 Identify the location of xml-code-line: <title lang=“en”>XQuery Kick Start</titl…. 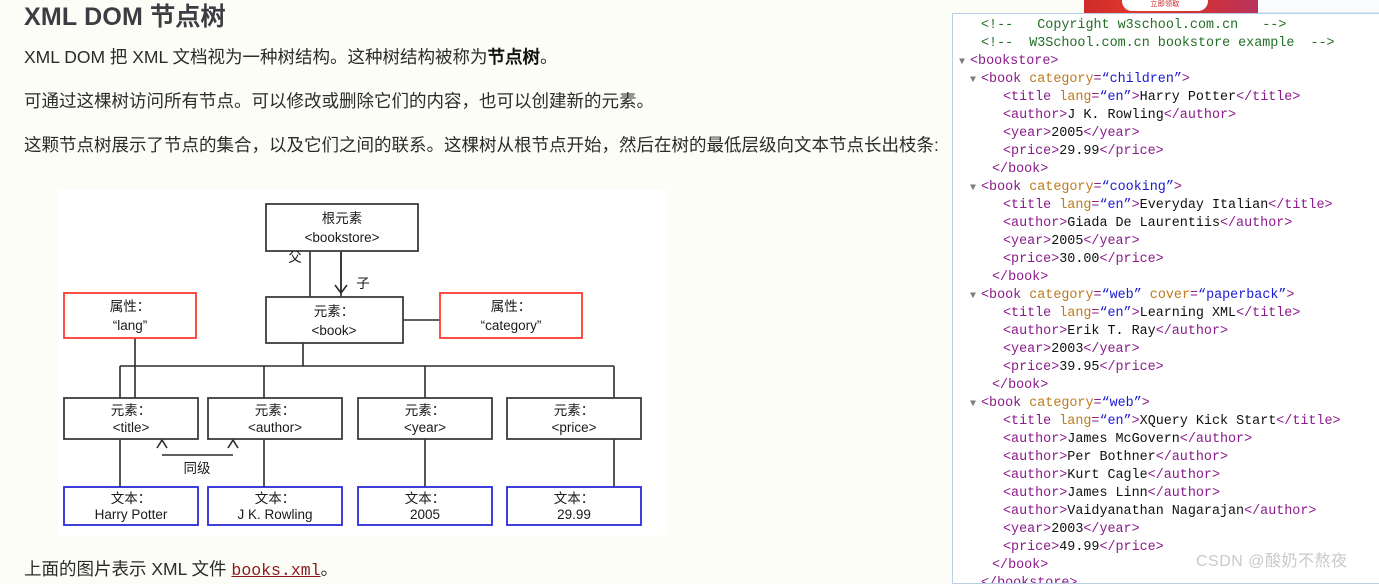
(1150, 422).